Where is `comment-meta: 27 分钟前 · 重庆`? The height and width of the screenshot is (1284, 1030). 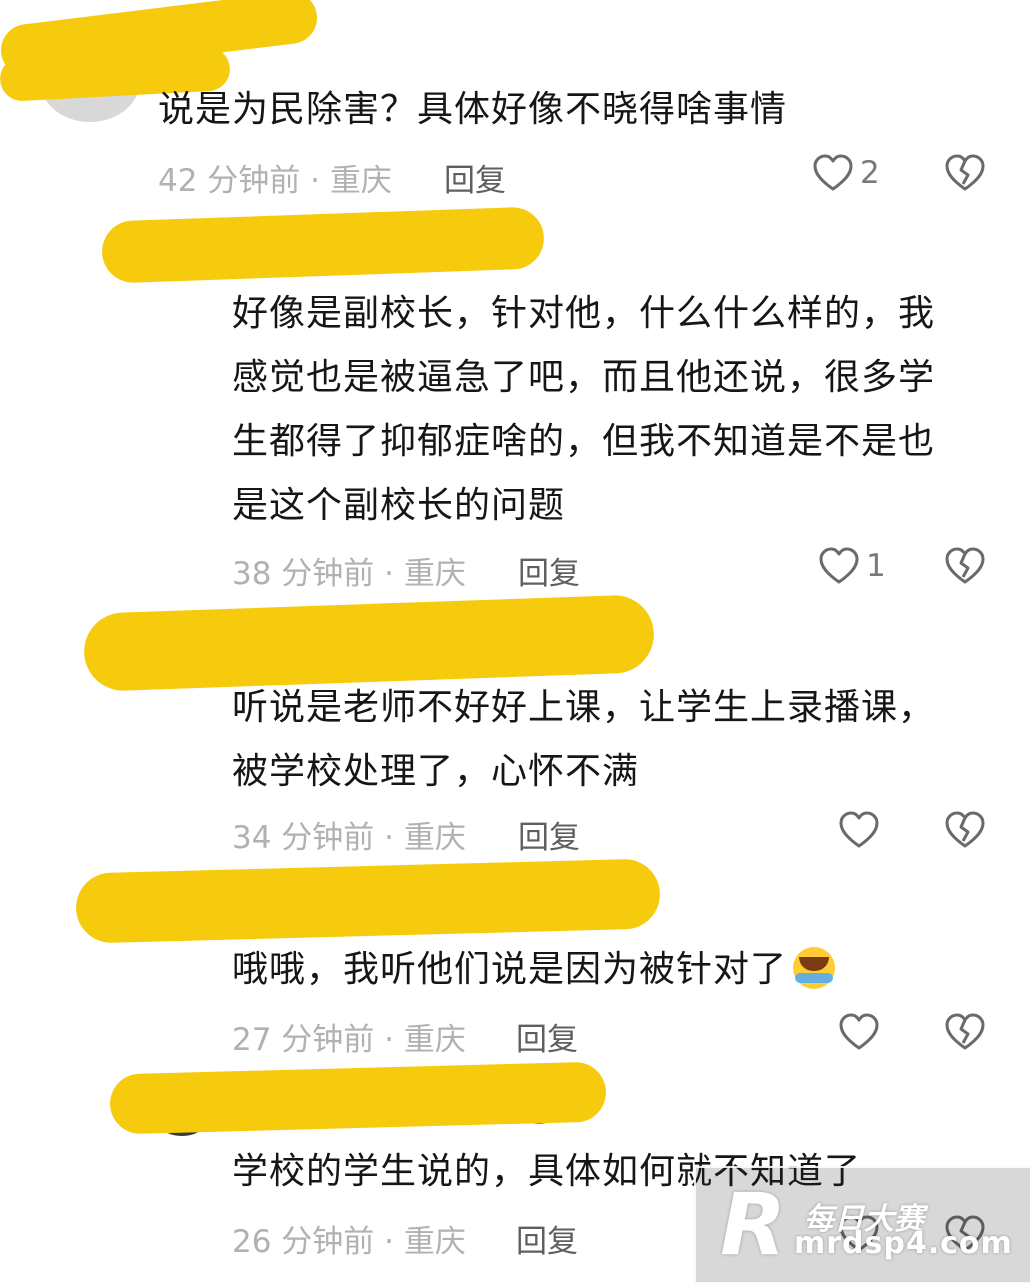
comment-meta: 27 分钟前 · 重庆 is located at coordinates (349, 1040).